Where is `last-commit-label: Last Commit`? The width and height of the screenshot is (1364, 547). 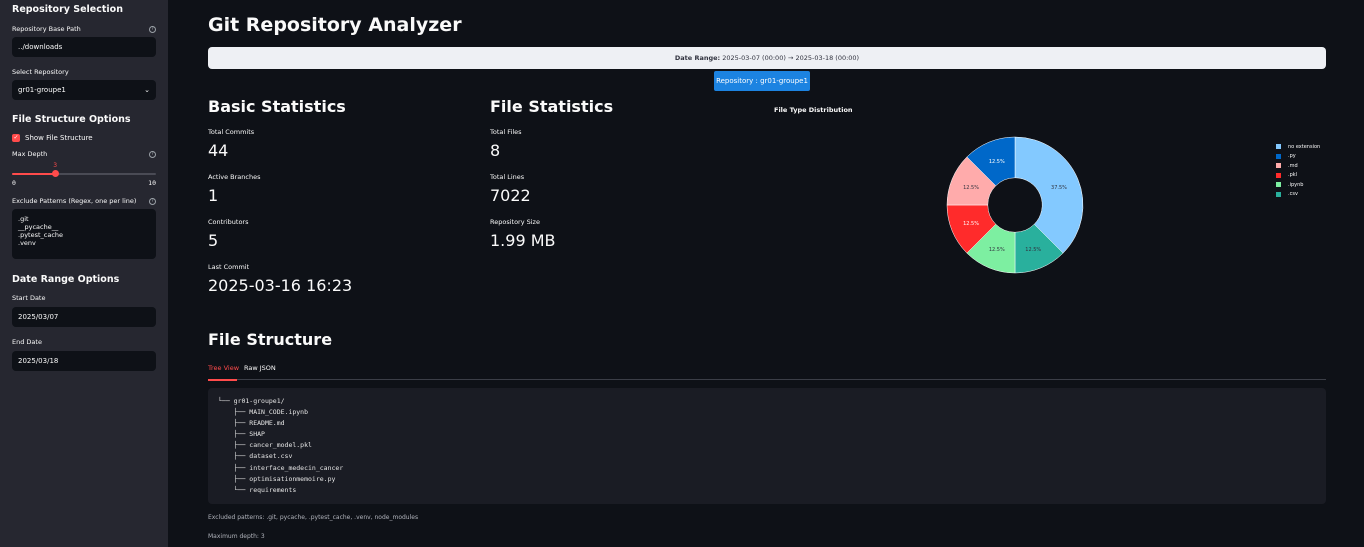 last-commit-label: Last Commit is located at coordinates (229, 267).